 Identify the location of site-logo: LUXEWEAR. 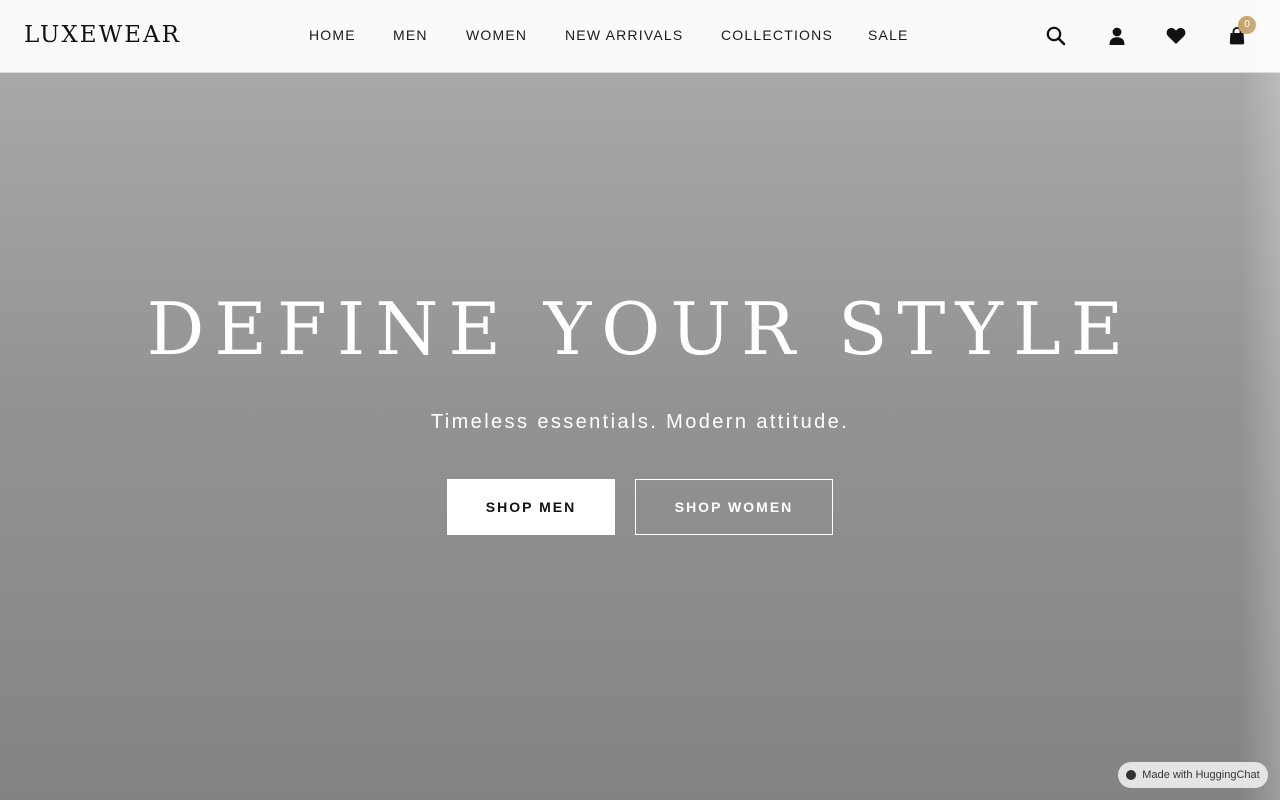
(102, 35).